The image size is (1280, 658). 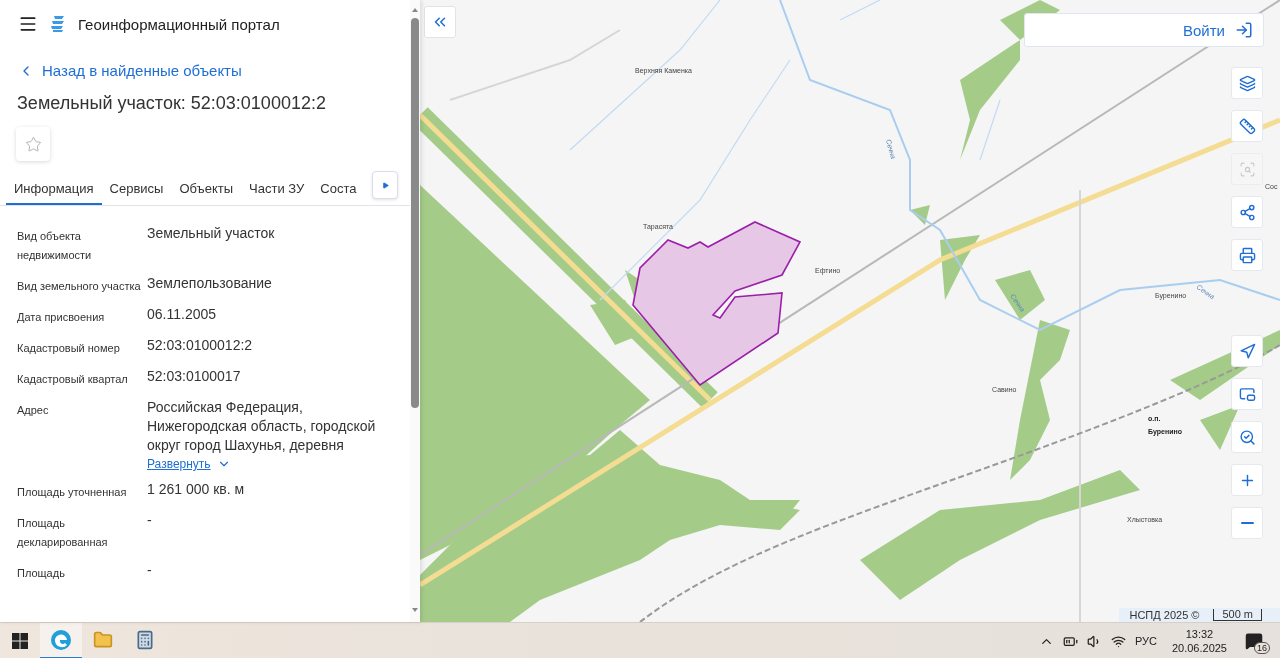 I want to click on tab: Объекты, so click(x=206, y=189).